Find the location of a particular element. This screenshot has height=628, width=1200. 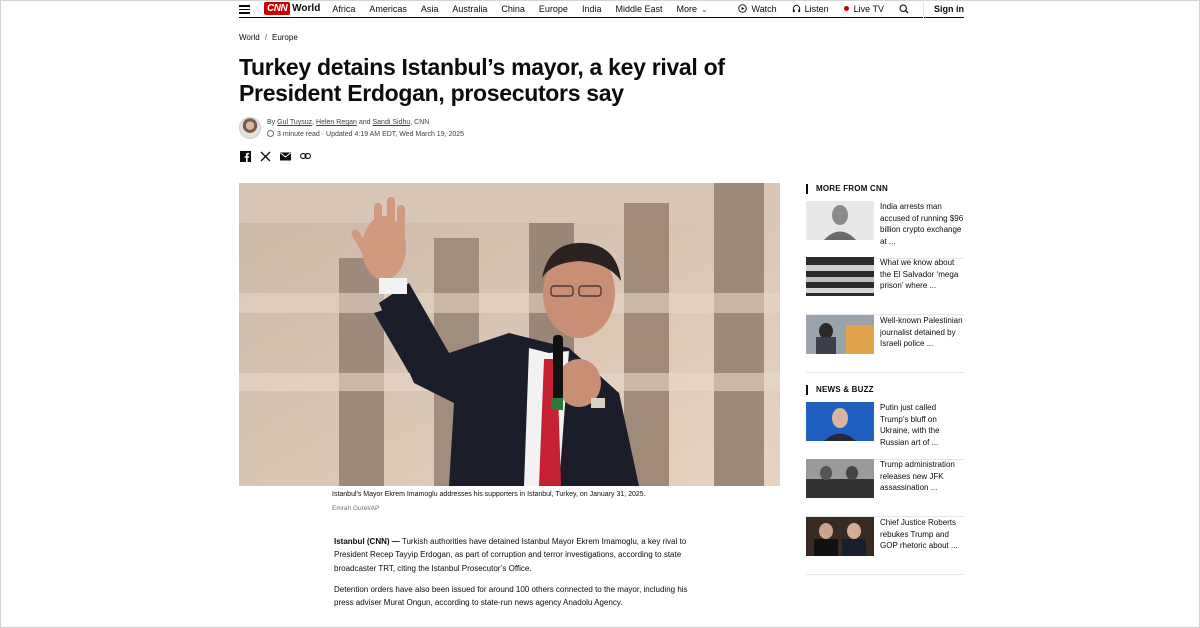

thumb-putin-image is located at coordinates (840, 421).